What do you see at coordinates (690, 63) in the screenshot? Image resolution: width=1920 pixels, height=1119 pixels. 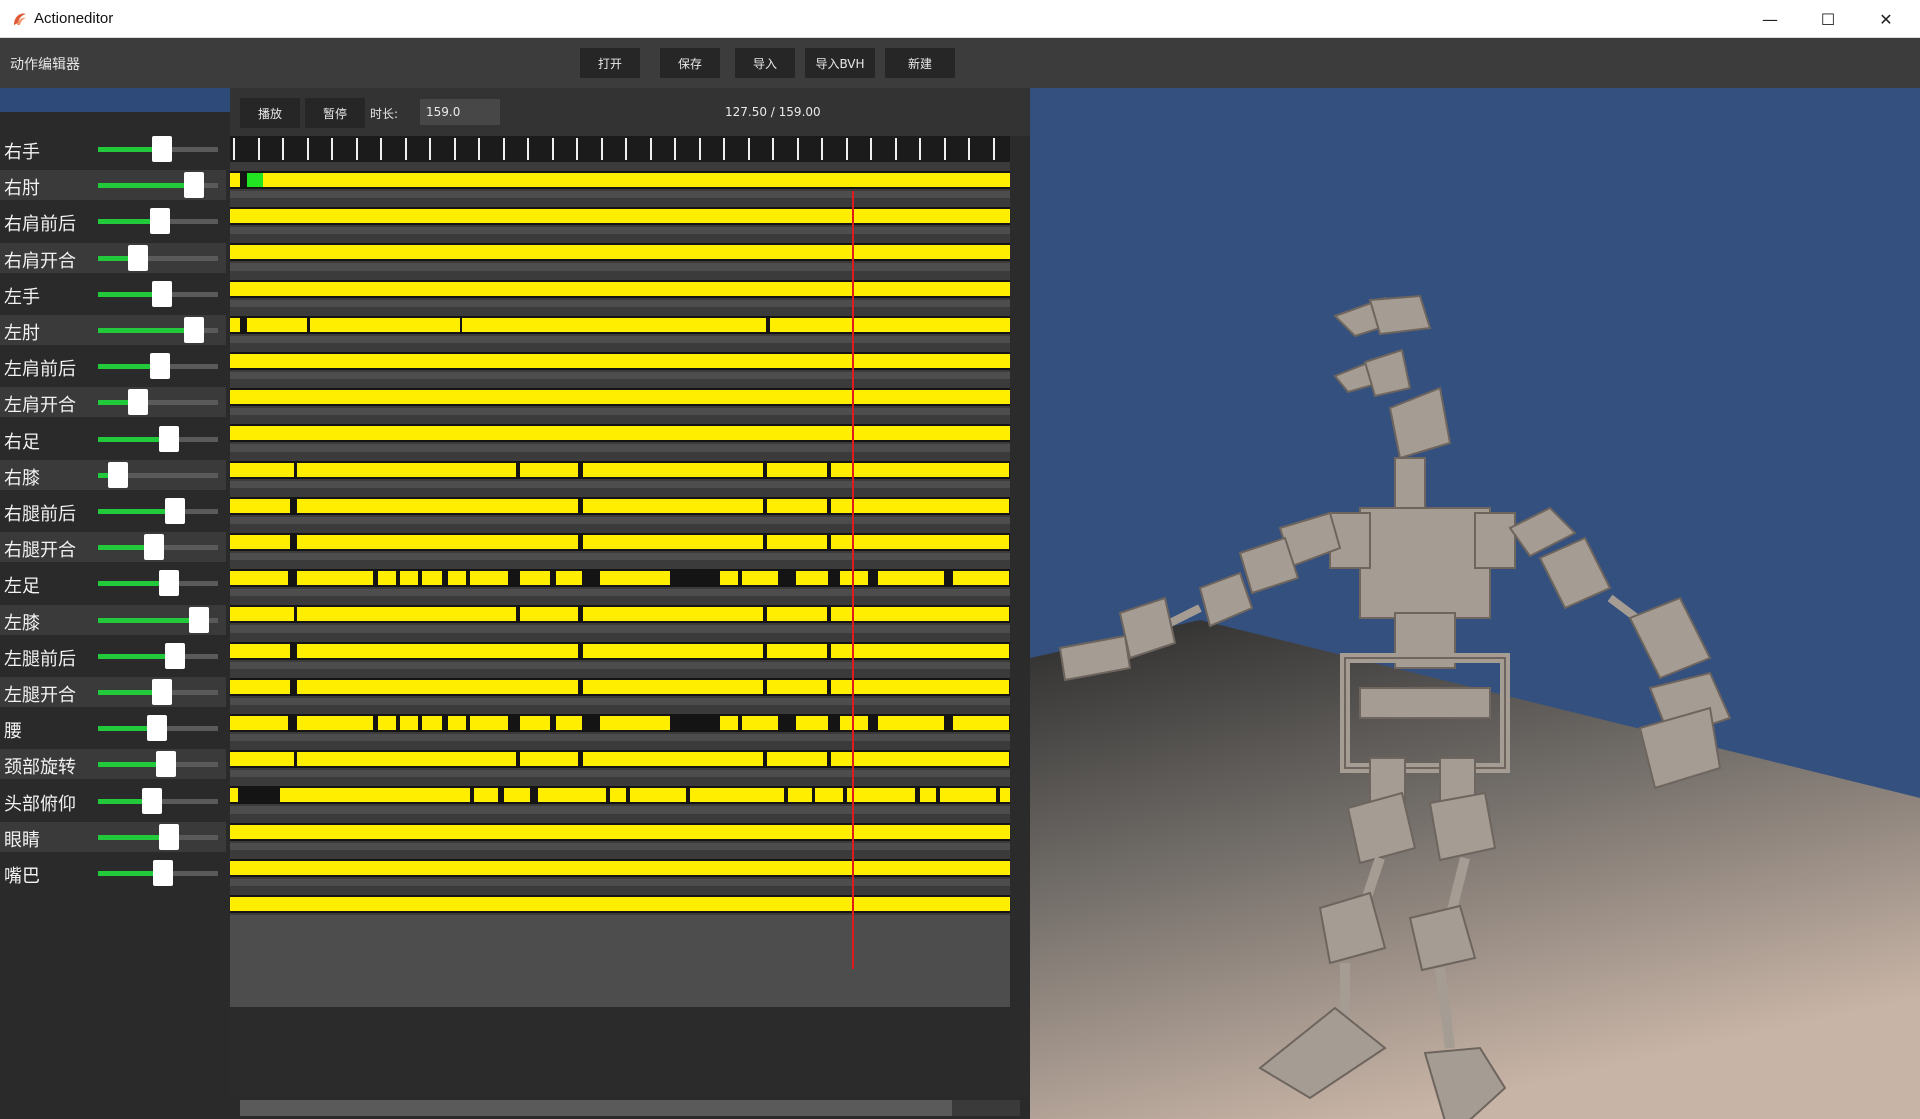 I see `save-button: 保存` at bounding box center [690, 63].